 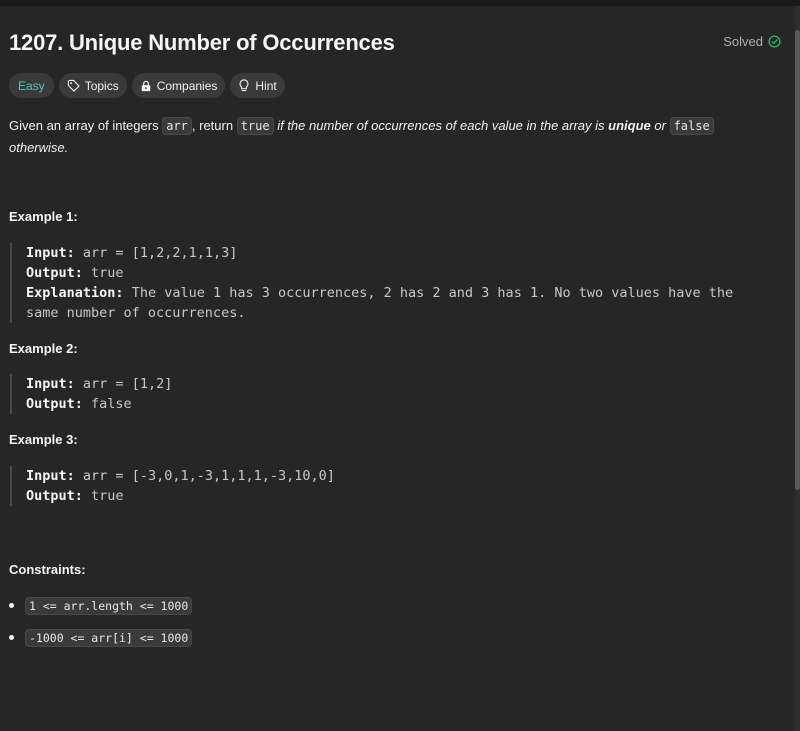 I want to click on problem-title: 1207. Unique Number of Occurrences, so click(x=202, y=42).